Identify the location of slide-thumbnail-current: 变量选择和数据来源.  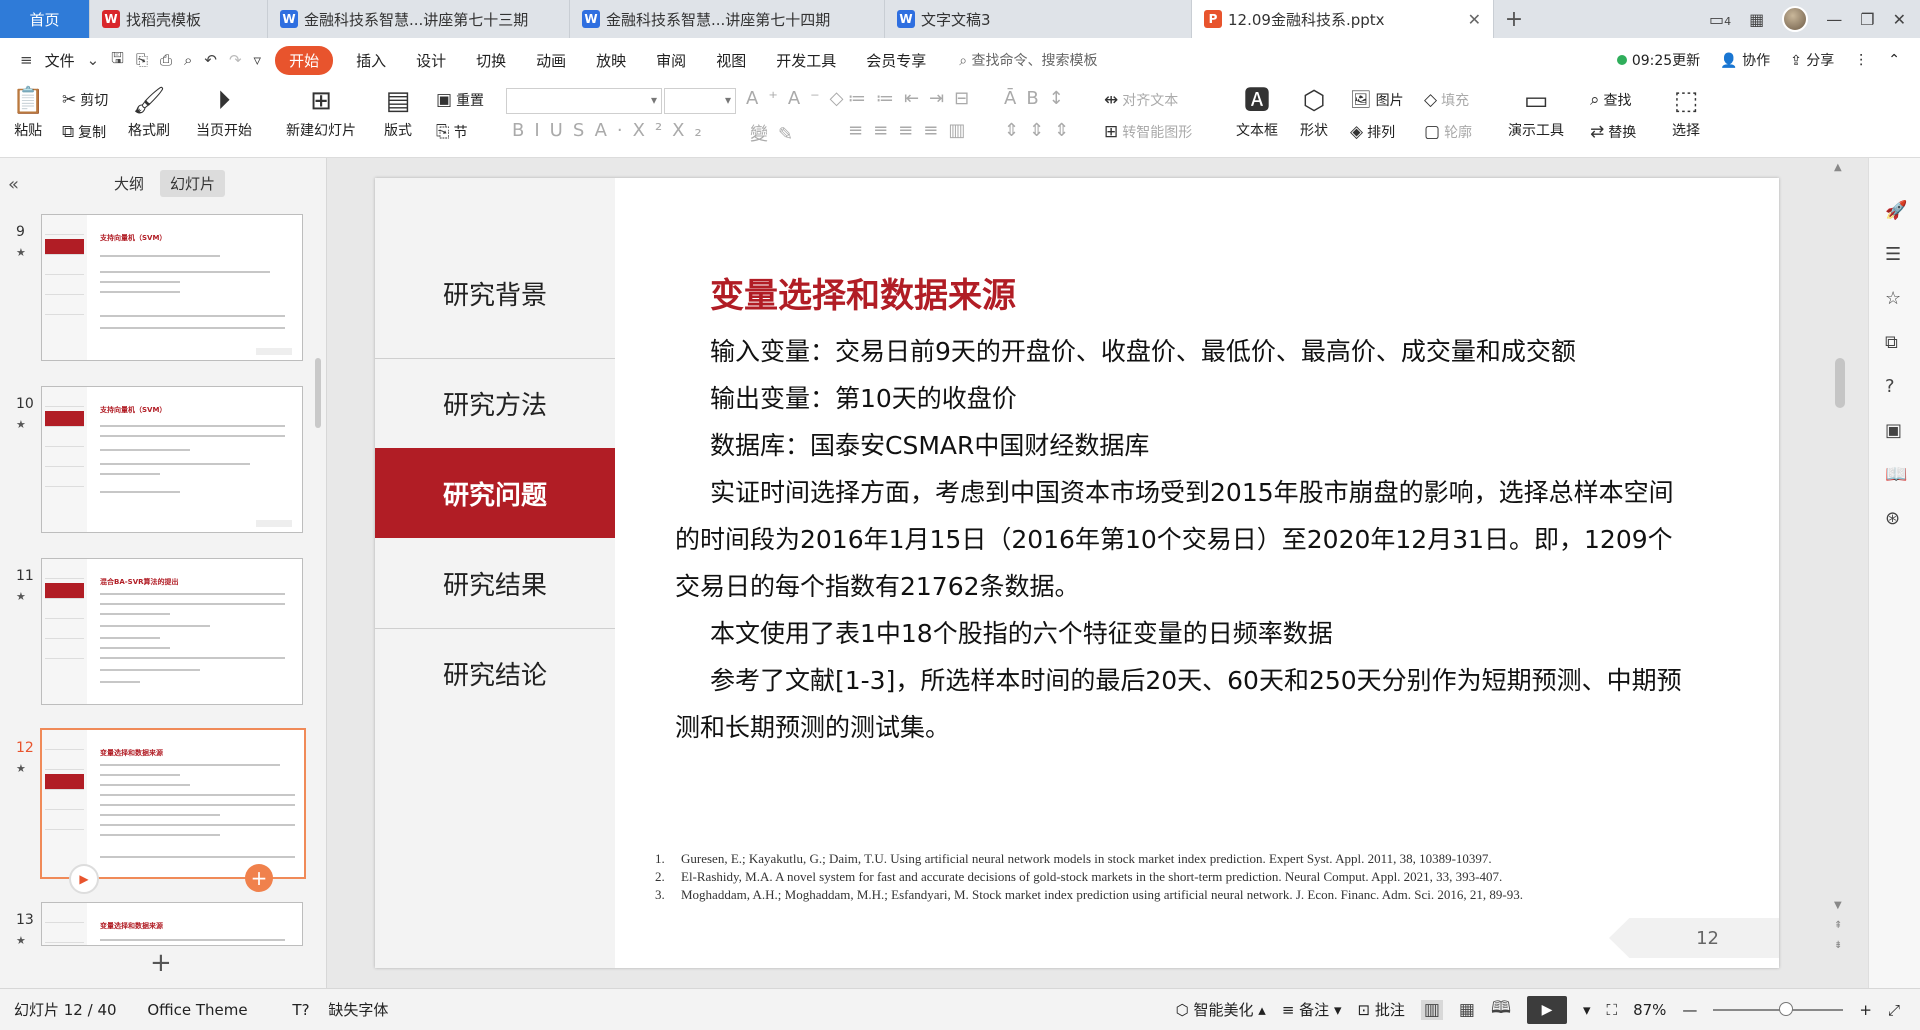
(173, 803).